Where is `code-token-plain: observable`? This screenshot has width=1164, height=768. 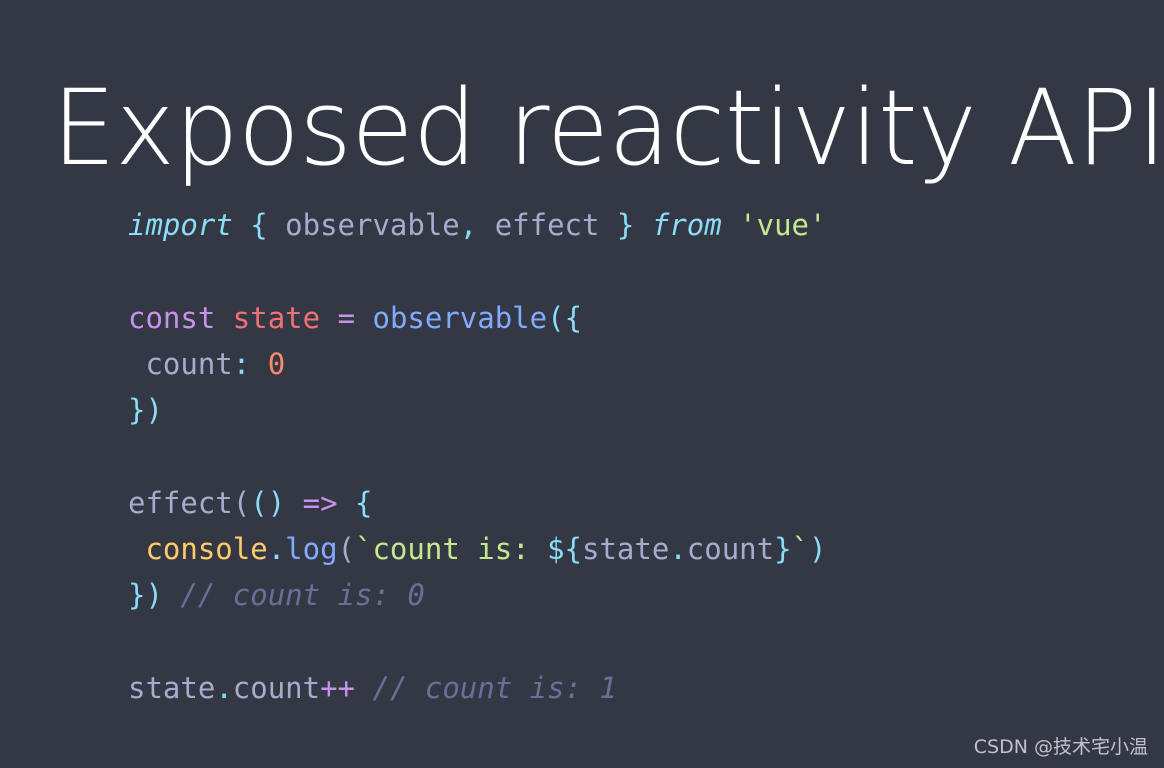
code-token-plain: observable is located at coordinates (363, 225).